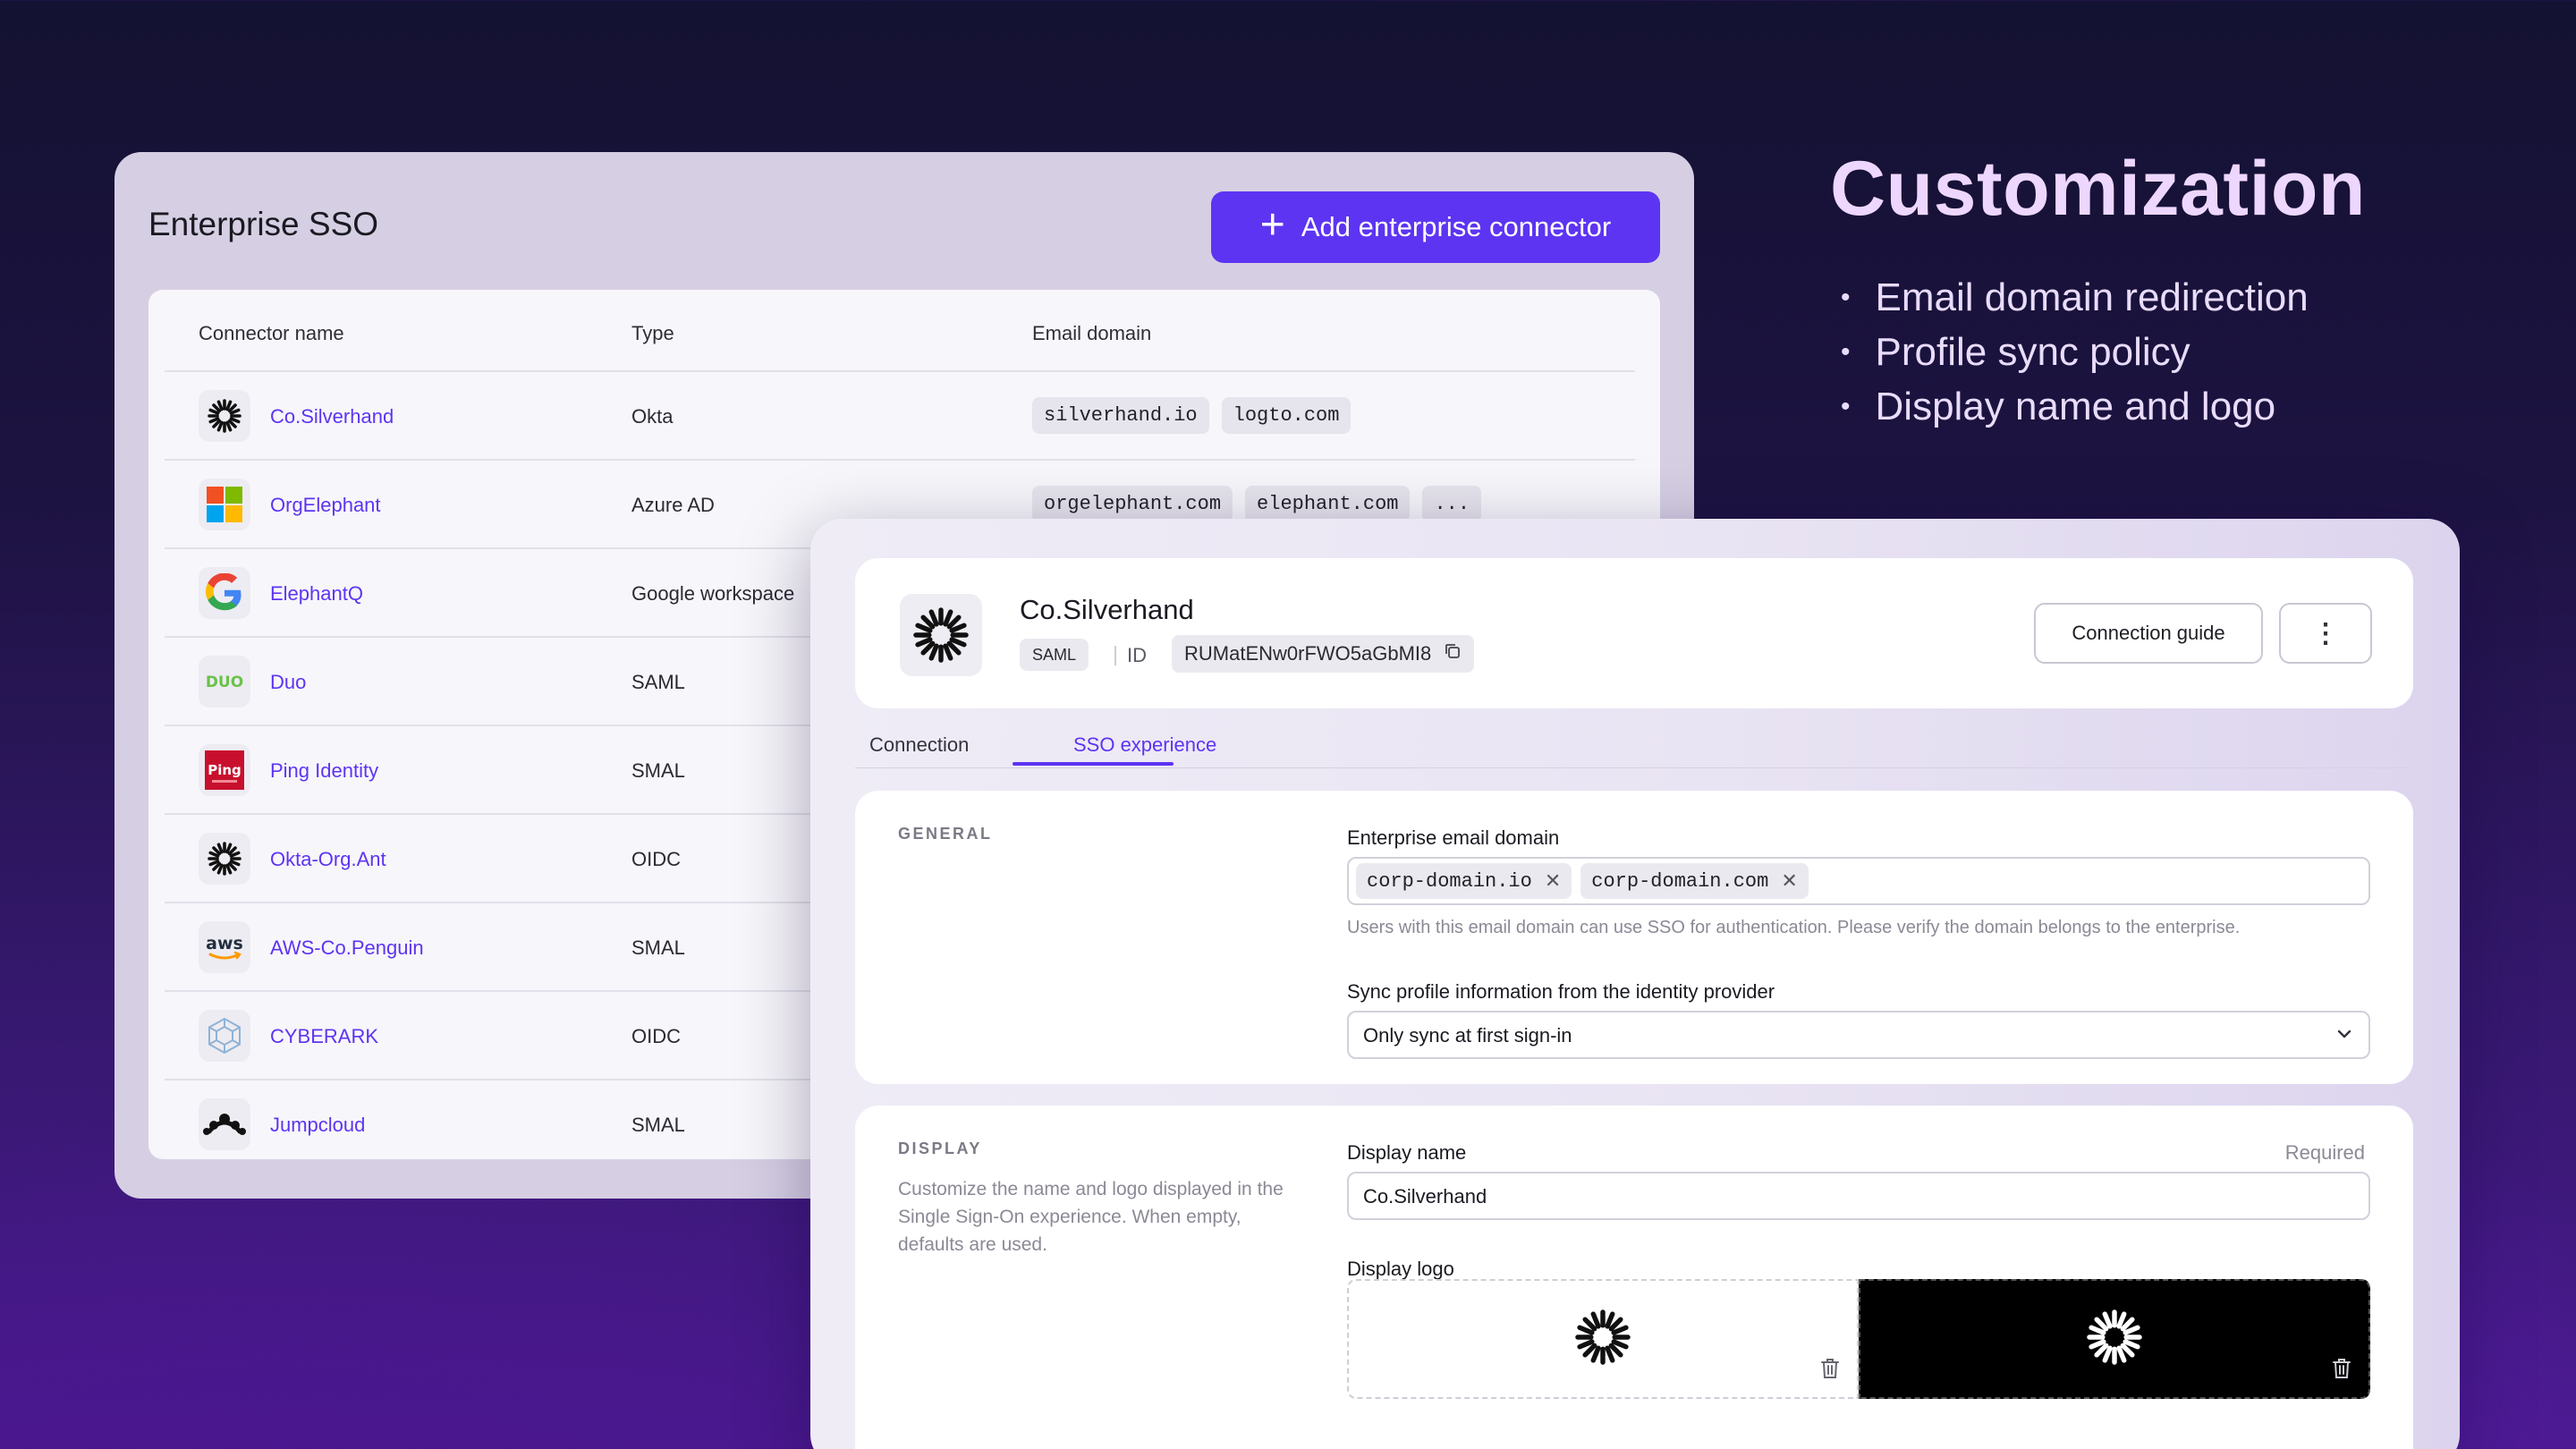 The height and width of the screenshot is (1449, 2576). I want to click on connector-name-link: ElephantQ, so click(316, 594).